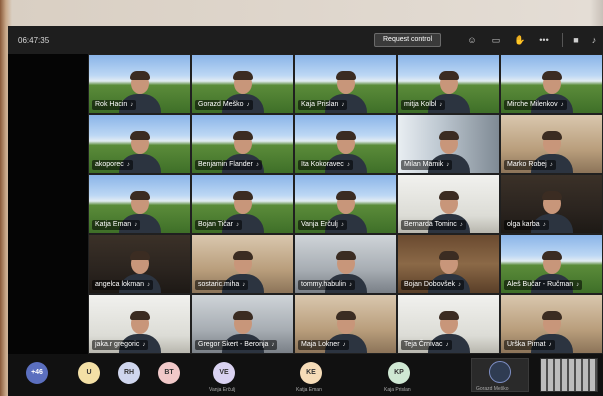  What do you see at coordinates (544, 40) in the screenshot?
I see `more-icon: •••` at bounding box center [544, 40].